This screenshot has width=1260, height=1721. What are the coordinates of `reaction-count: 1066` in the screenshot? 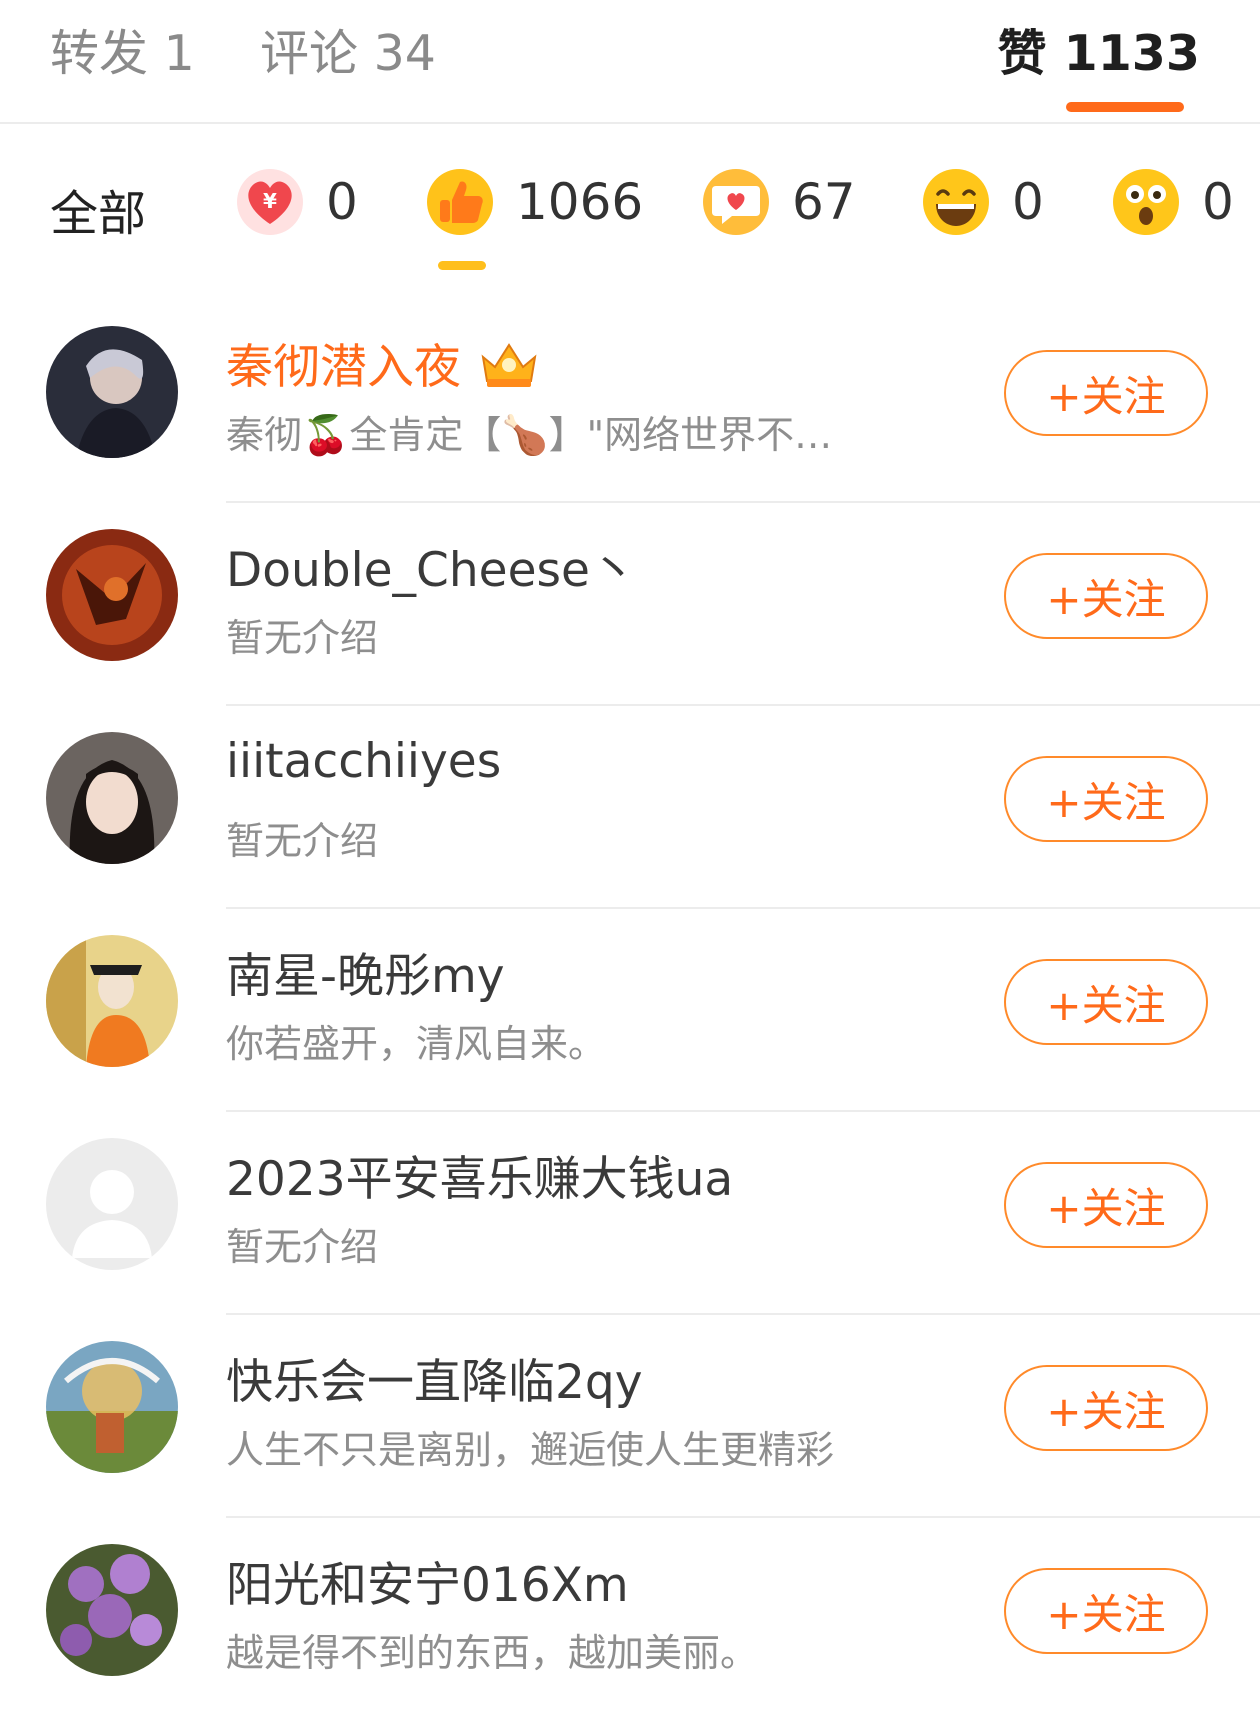 It's located at (580, 202).